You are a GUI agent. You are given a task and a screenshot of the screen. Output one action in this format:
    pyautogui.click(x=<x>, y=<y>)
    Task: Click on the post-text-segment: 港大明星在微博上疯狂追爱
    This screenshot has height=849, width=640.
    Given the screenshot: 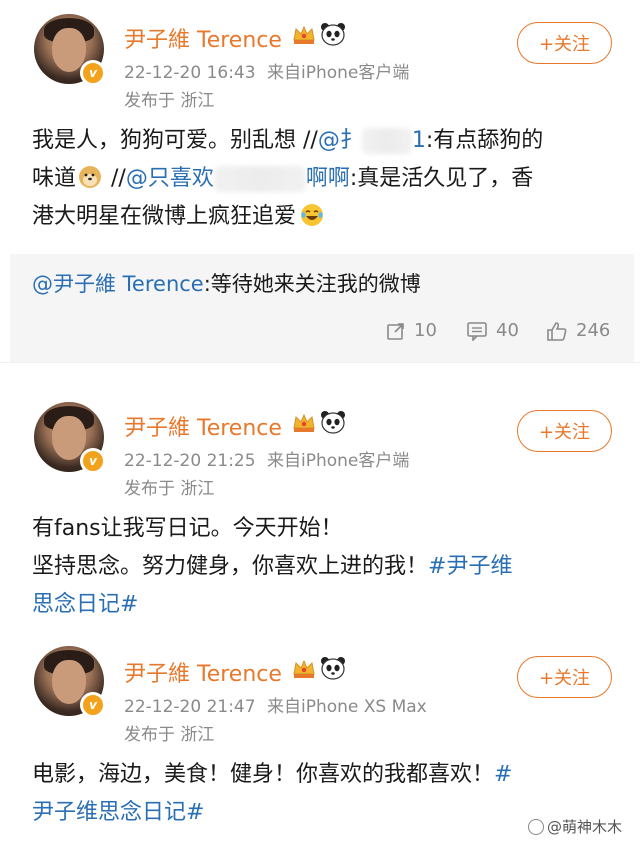 What is the action you would take?
    pyautogui.click(x=164, y=216)
    